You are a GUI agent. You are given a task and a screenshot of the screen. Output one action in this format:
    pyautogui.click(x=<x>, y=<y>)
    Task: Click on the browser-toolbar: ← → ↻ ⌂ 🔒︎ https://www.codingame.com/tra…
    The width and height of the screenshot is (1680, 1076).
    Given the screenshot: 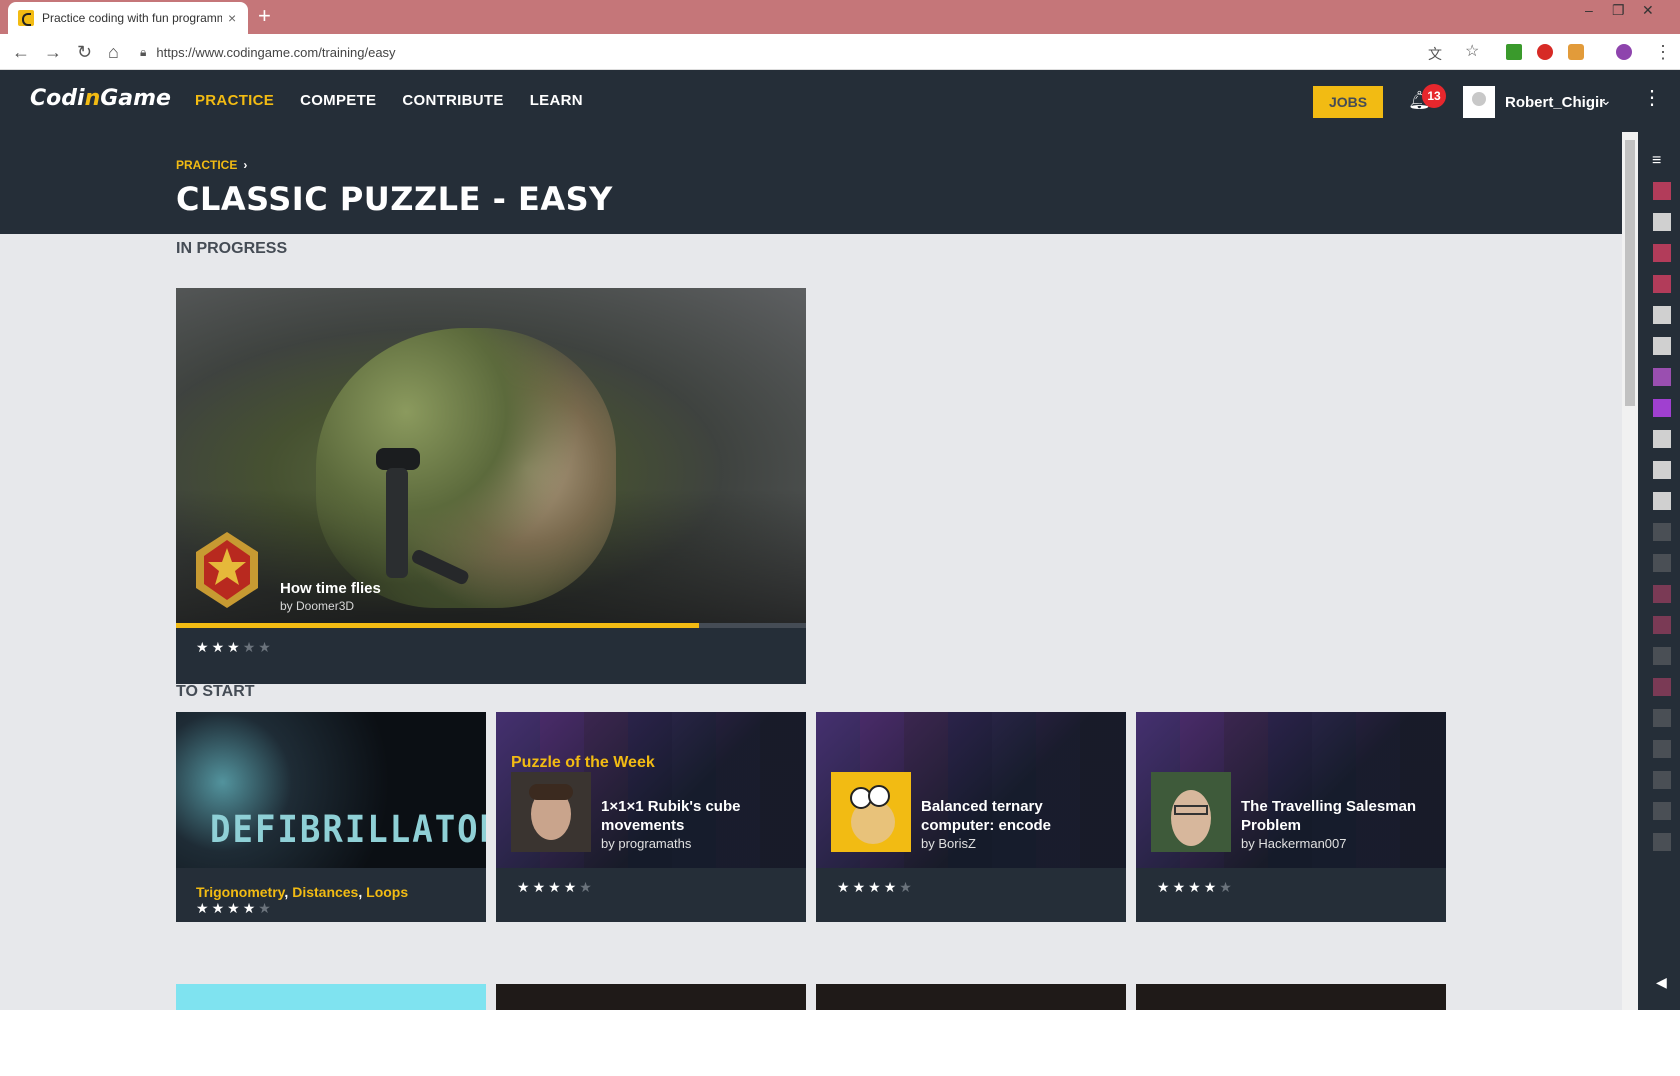 What is the action you would take?
    pyautogui.click(x=840, y=52)
    